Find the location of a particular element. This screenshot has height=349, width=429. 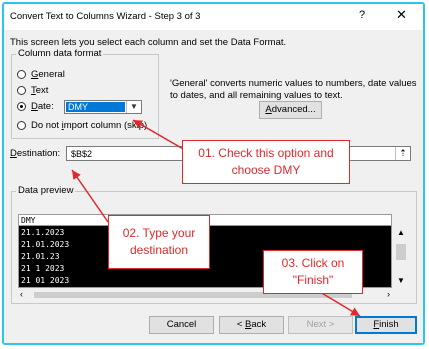

callout-step-3-line1: 03. Click on is located at coordinates (313, 263).